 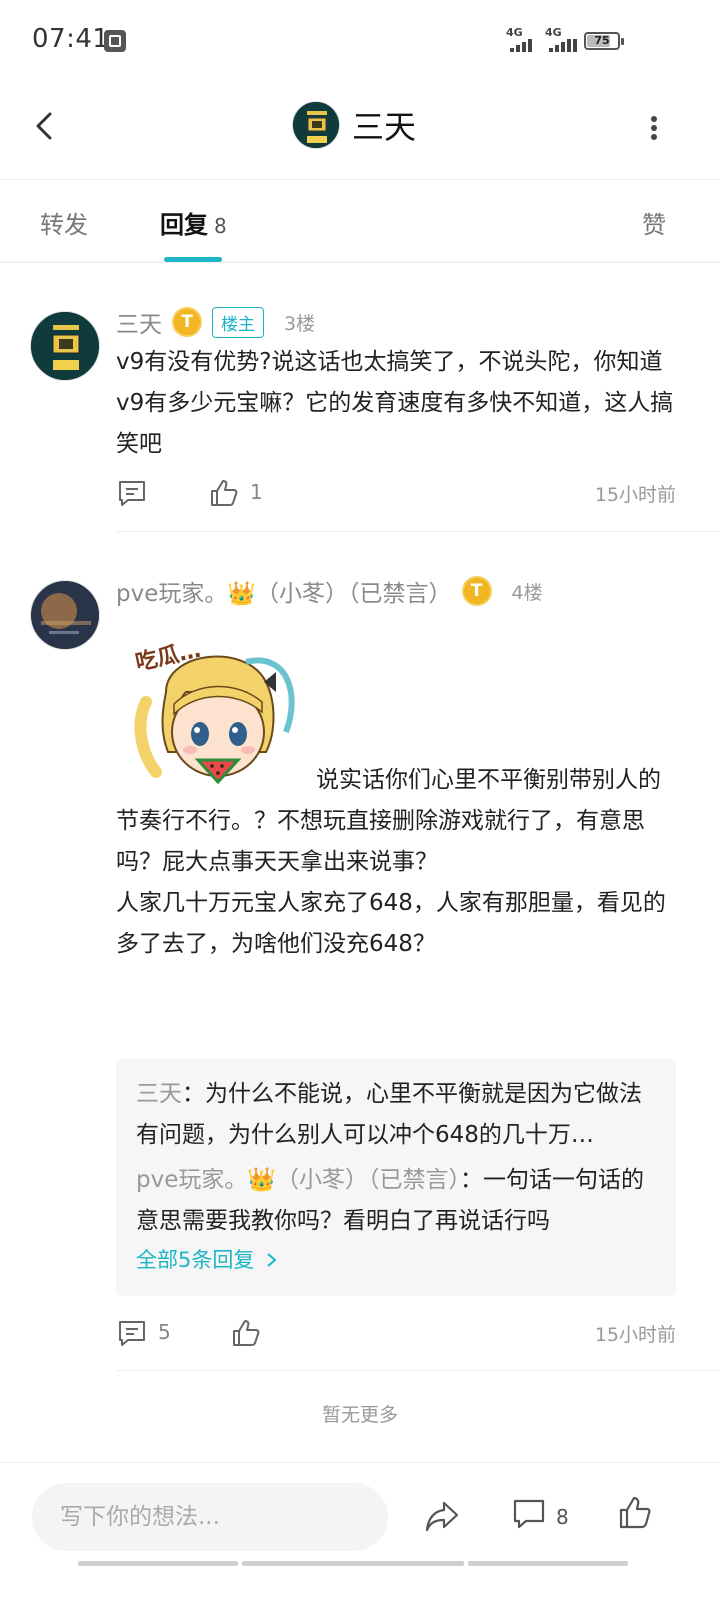 What do you see at coordinates (159, 1094) in the screenshot?
I see `sub-reply-name: 三天` at bounding box center [159, 1094].